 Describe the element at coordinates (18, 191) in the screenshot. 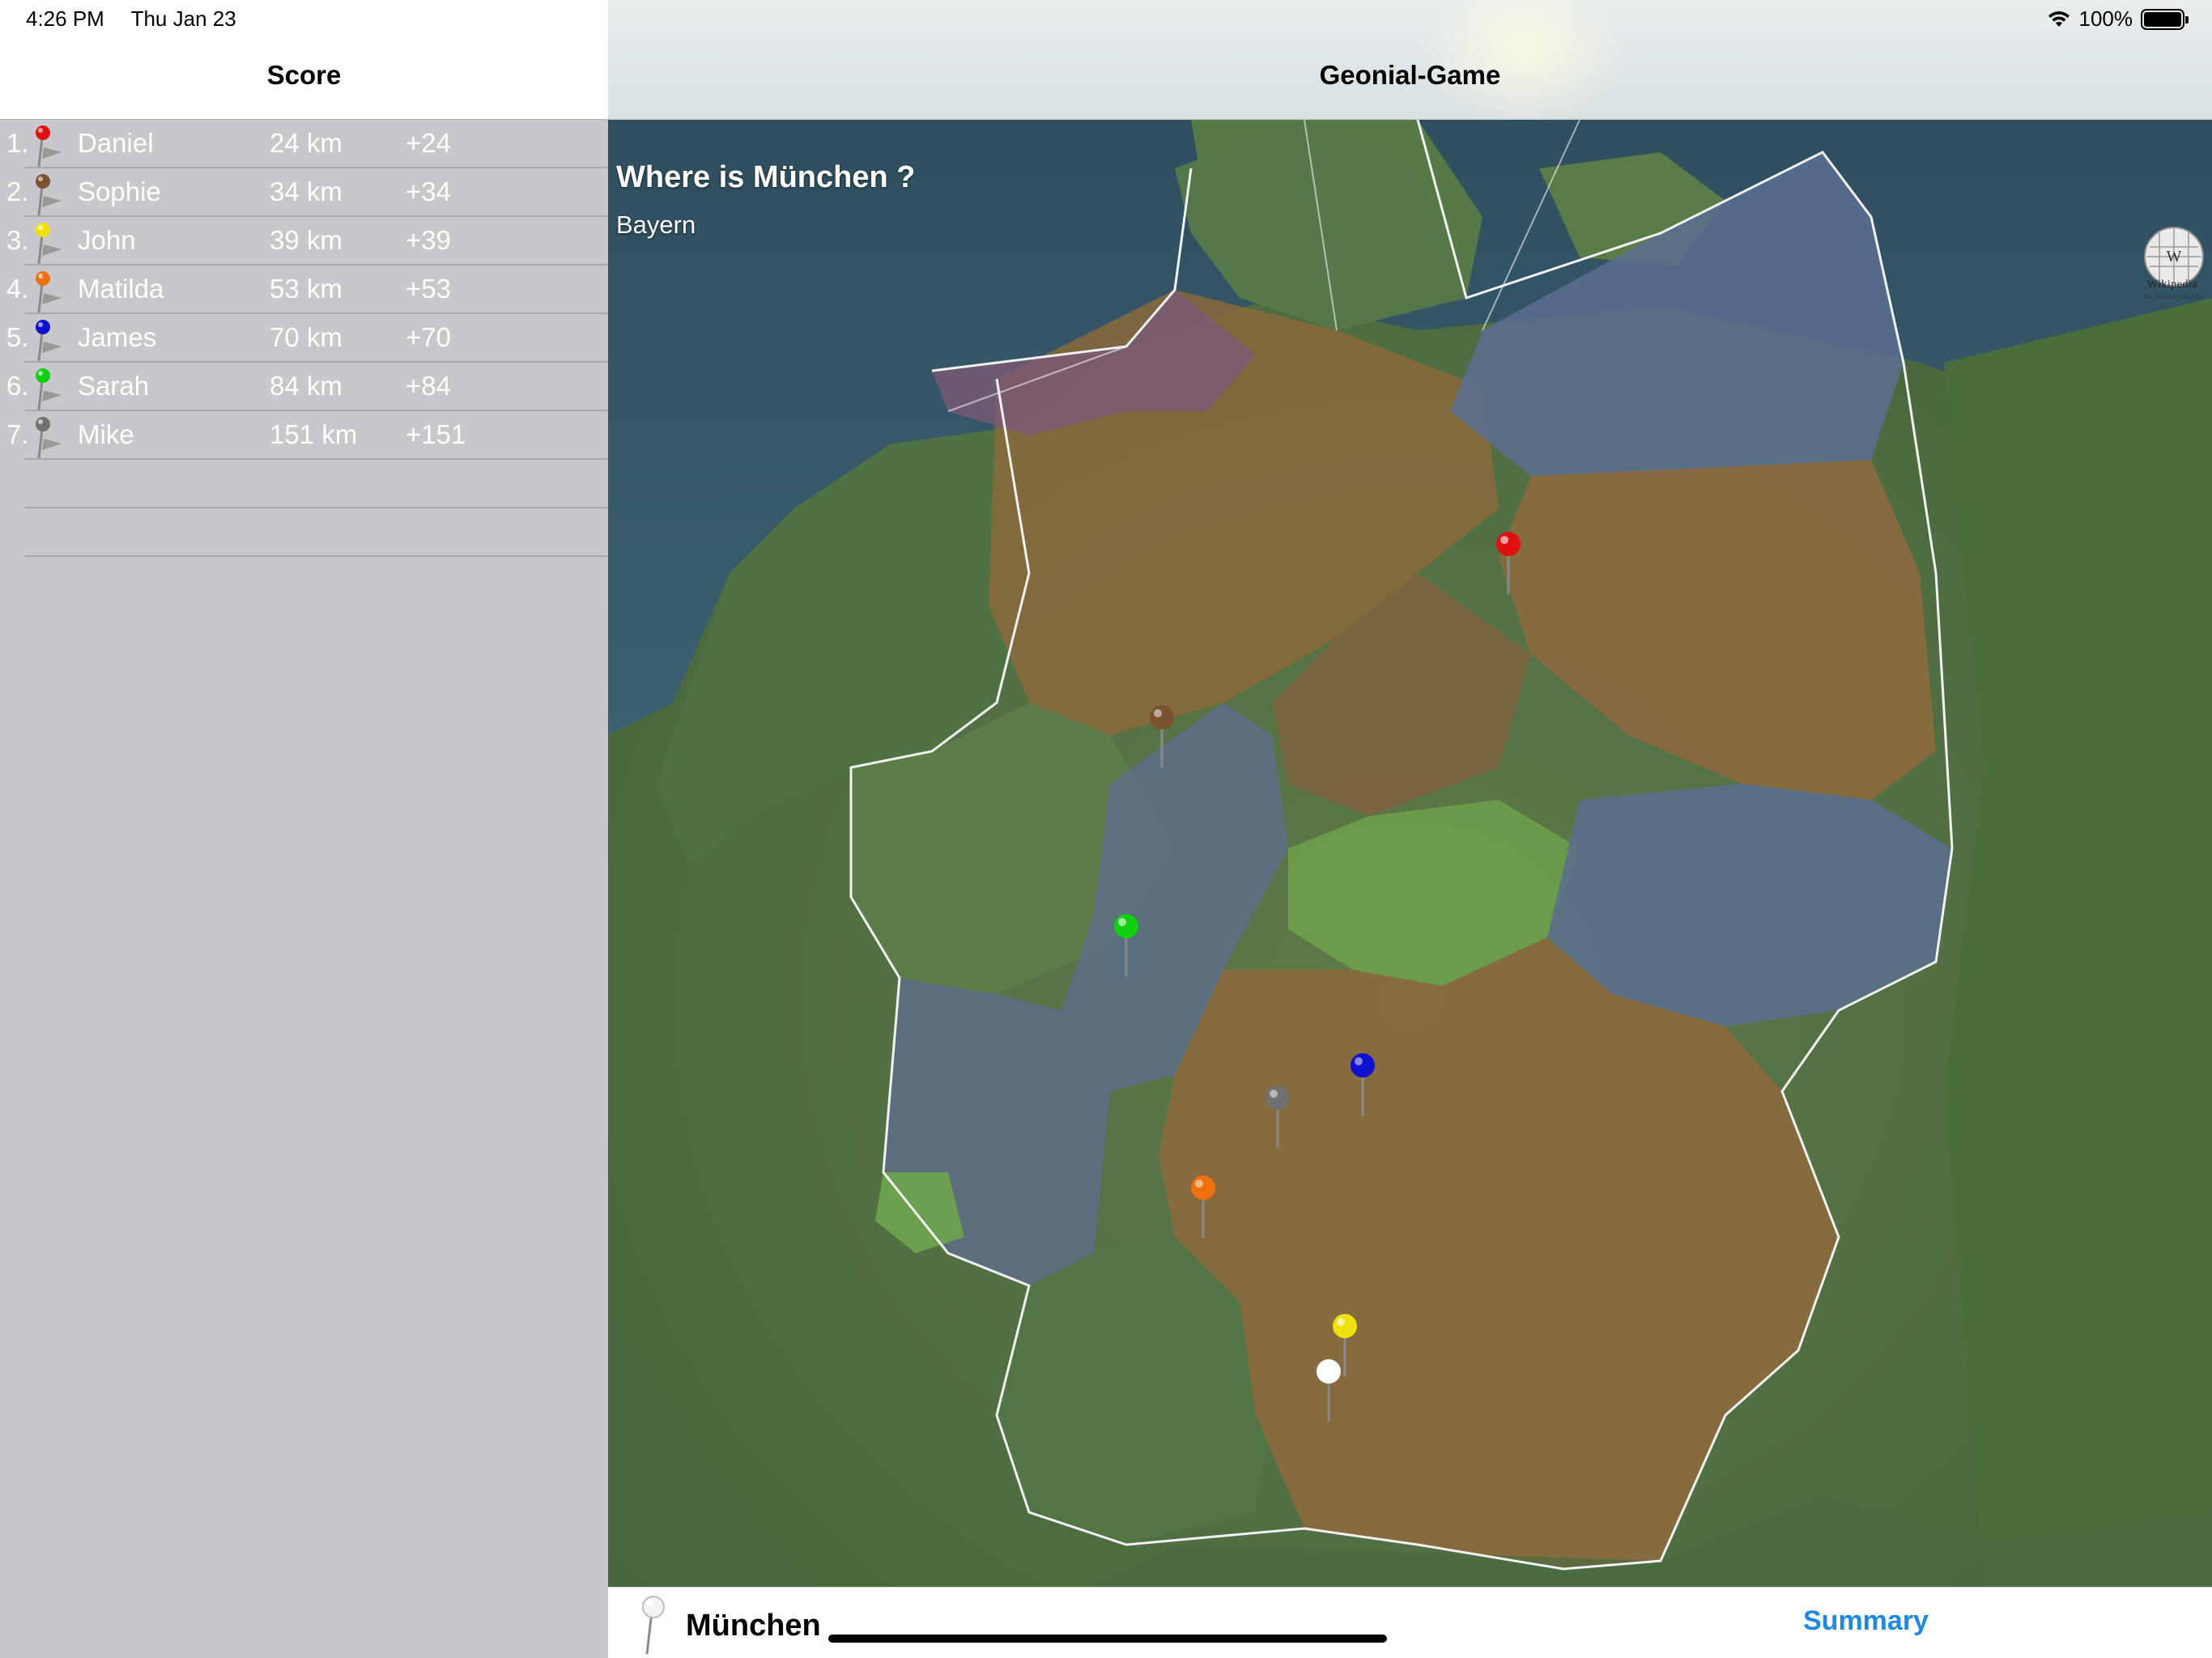

I see `score-rank: 2.` at that location.